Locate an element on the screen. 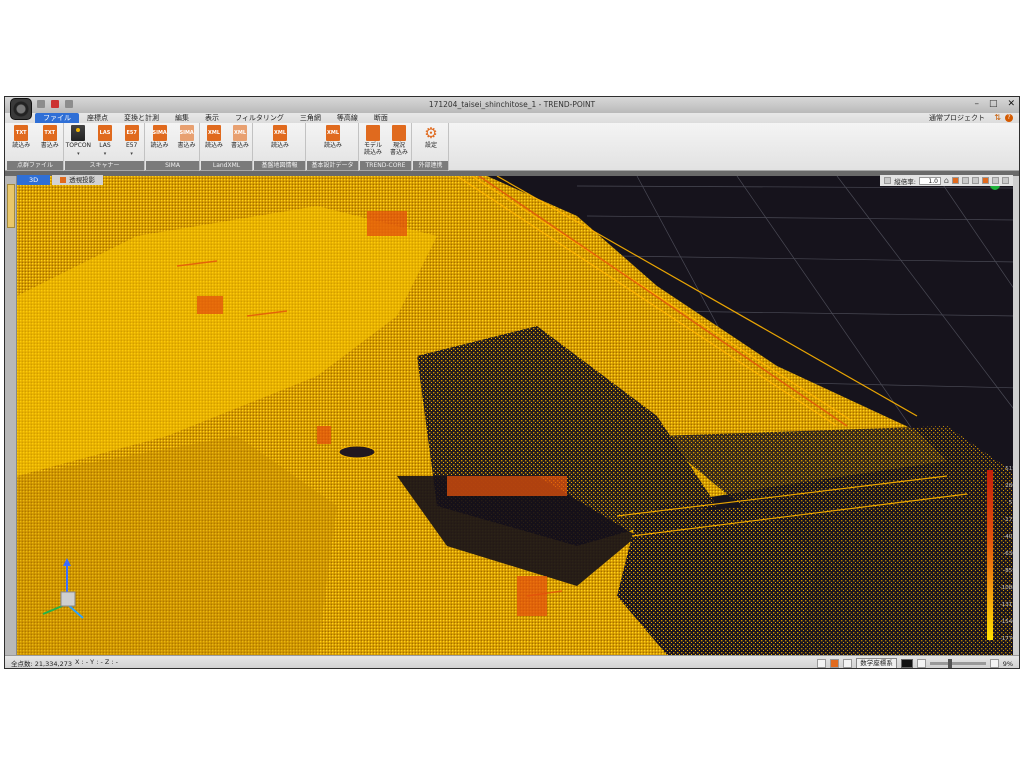 The width and height of the screenshot is (1024, 768). ribbon-button-6-1: 現況 書込み is located at coordinates (399, 143).